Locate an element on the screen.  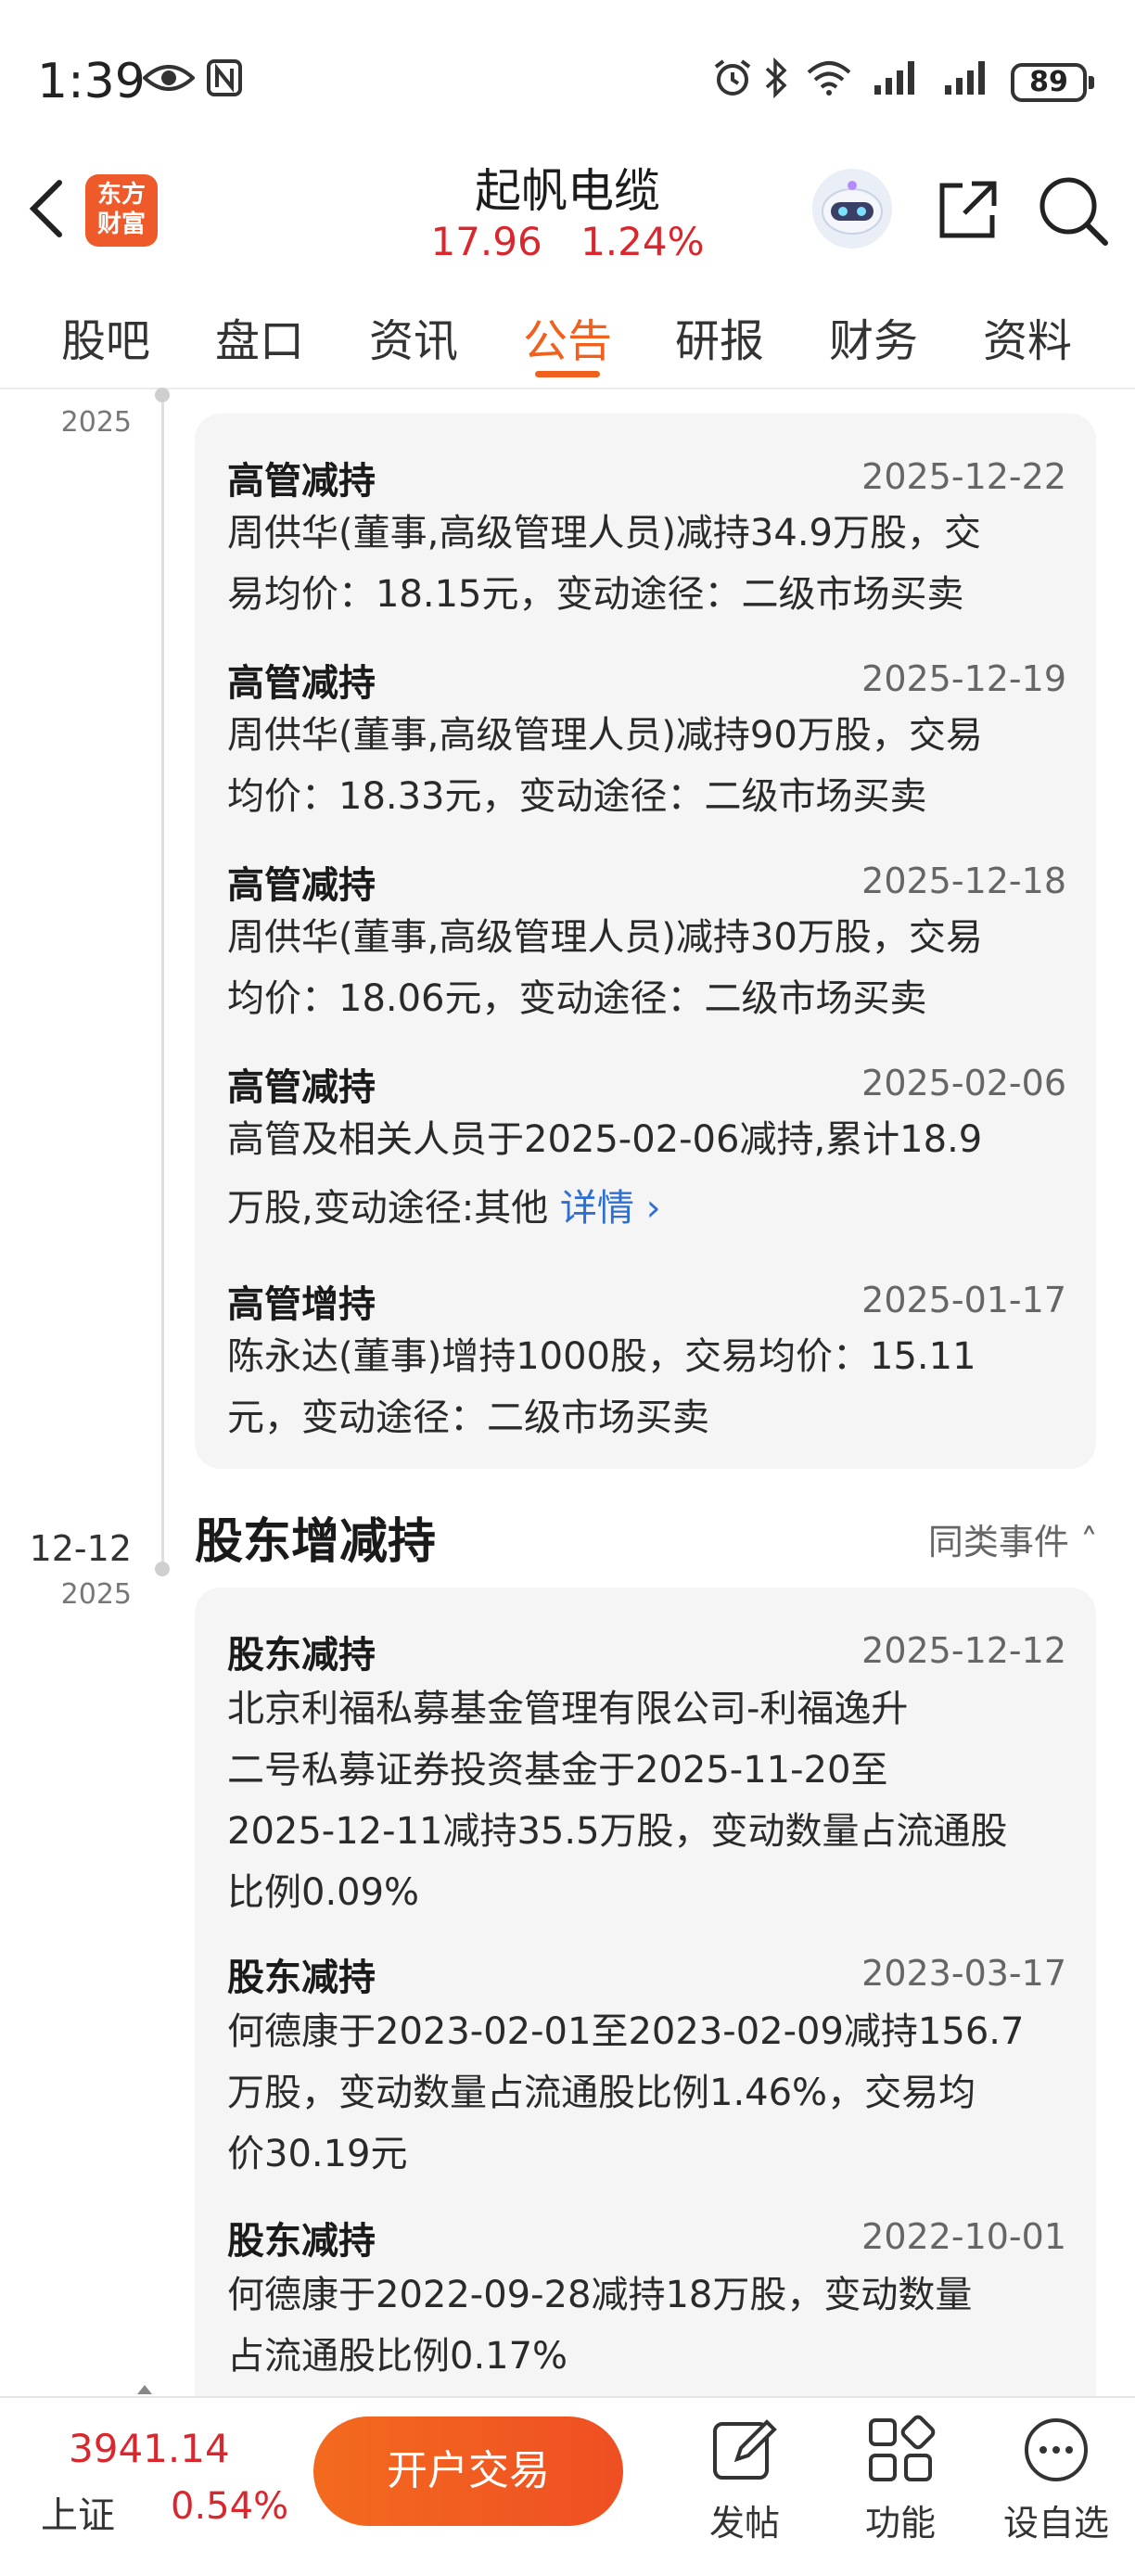
active-tab-indicator is located at coordinates (567, 374).